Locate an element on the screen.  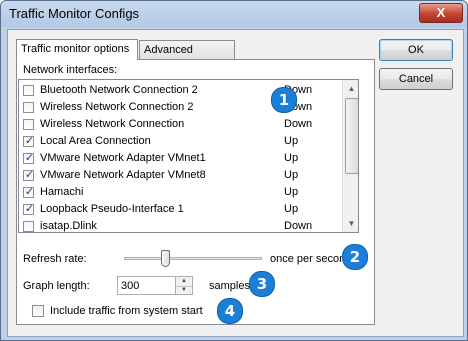
list-item: ✓ VMware Network Adapter VMnet1 Up is located at coordinates (181, 158).